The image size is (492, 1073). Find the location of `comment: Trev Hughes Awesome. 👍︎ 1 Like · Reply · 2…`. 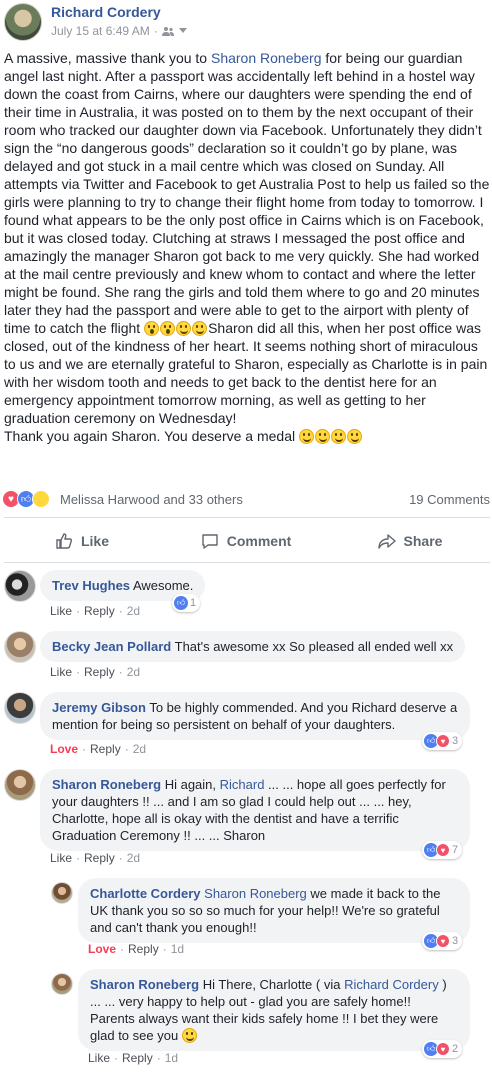

comment: Trev Hughes Awesome. 👍︎ 1 Like · Reply · 2… is located at coordinates (246, 594).